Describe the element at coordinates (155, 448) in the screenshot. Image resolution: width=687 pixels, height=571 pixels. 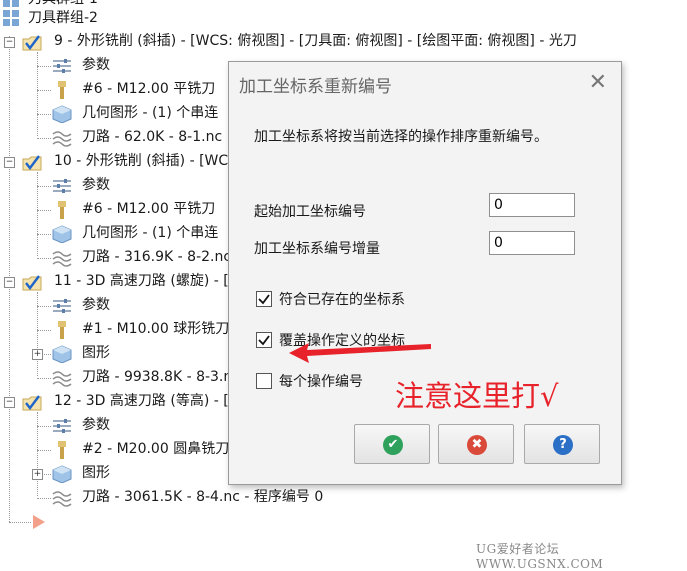
I see `tool-item: #2 - M20.00 圆鼻铣刀` at that location.